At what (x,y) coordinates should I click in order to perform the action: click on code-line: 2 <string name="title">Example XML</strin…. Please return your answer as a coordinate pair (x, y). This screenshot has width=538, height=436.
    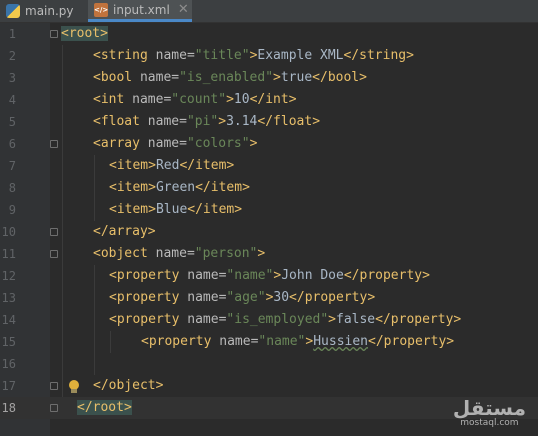
    Looking at the image, I should click on (269, 56).